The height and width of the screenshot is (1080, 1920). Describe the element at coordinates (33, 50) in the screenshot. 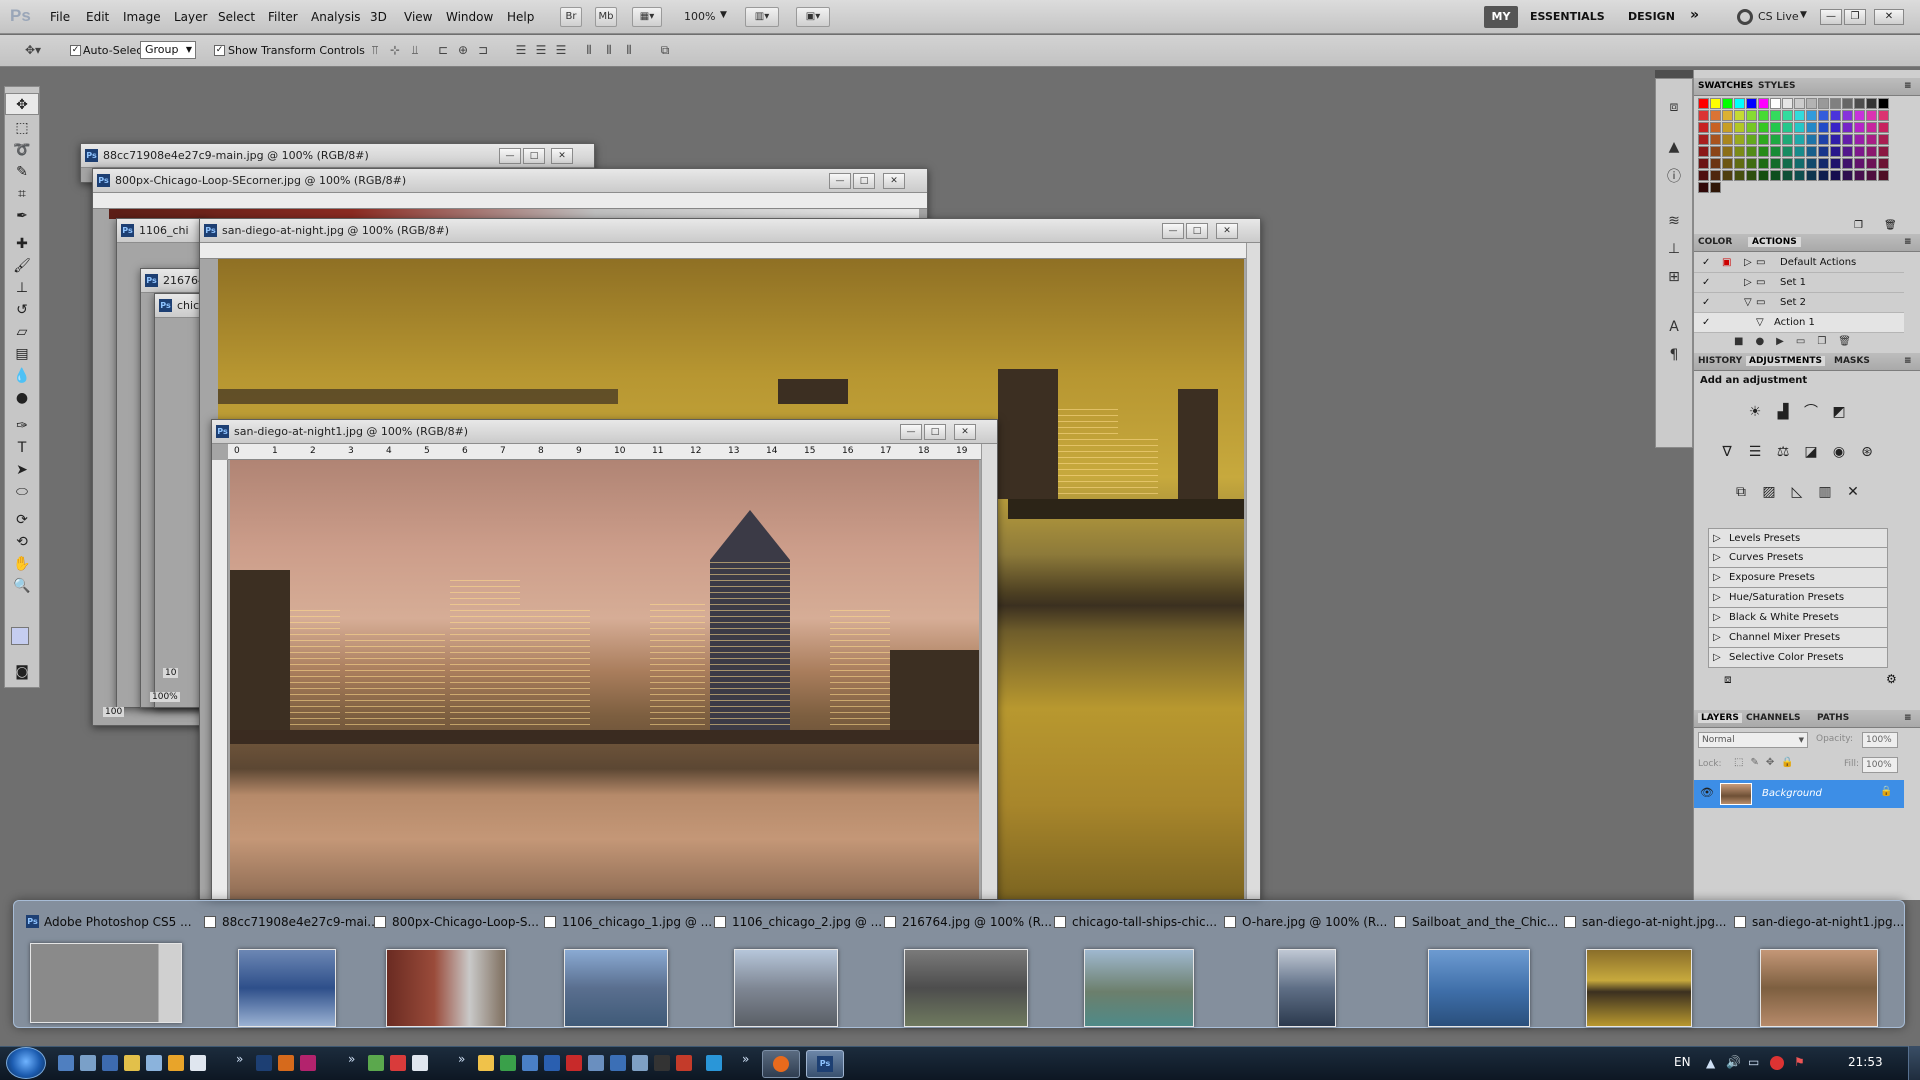

I see `move-tool-preset-icon: ✥▾` at that location.